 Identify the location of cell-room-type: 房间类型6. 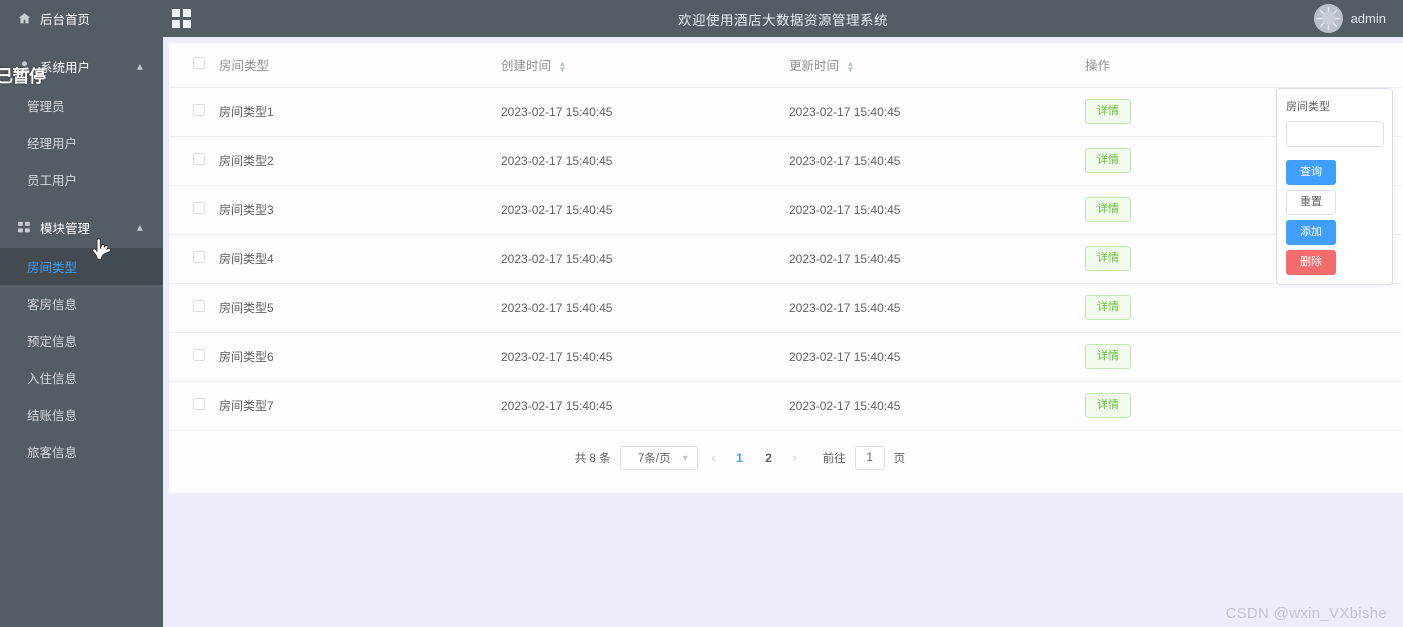
(360, 357).